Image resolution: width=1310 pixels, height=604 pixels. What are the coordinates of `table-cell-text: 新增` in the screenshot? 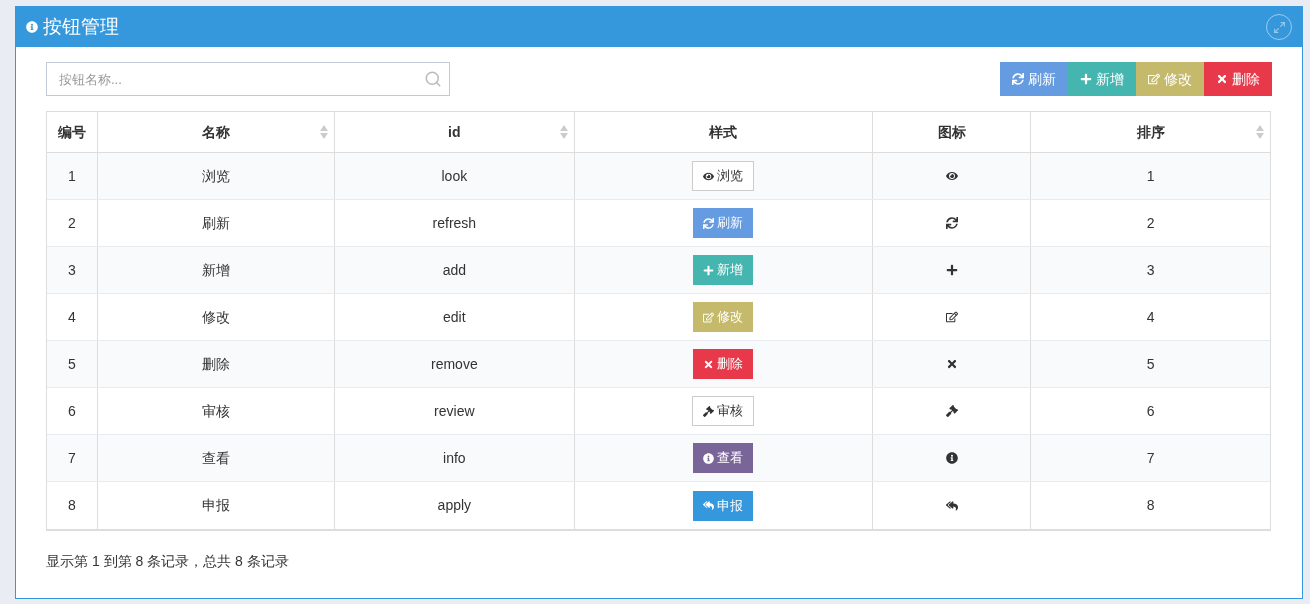 It's located at (215, 270).